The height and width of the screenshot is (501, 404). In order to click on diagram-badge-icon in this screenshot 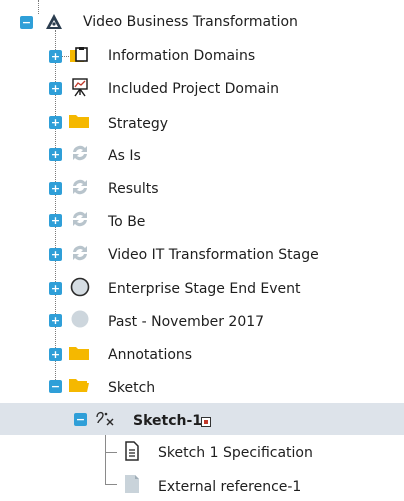, I will do `click(206, 422)`.